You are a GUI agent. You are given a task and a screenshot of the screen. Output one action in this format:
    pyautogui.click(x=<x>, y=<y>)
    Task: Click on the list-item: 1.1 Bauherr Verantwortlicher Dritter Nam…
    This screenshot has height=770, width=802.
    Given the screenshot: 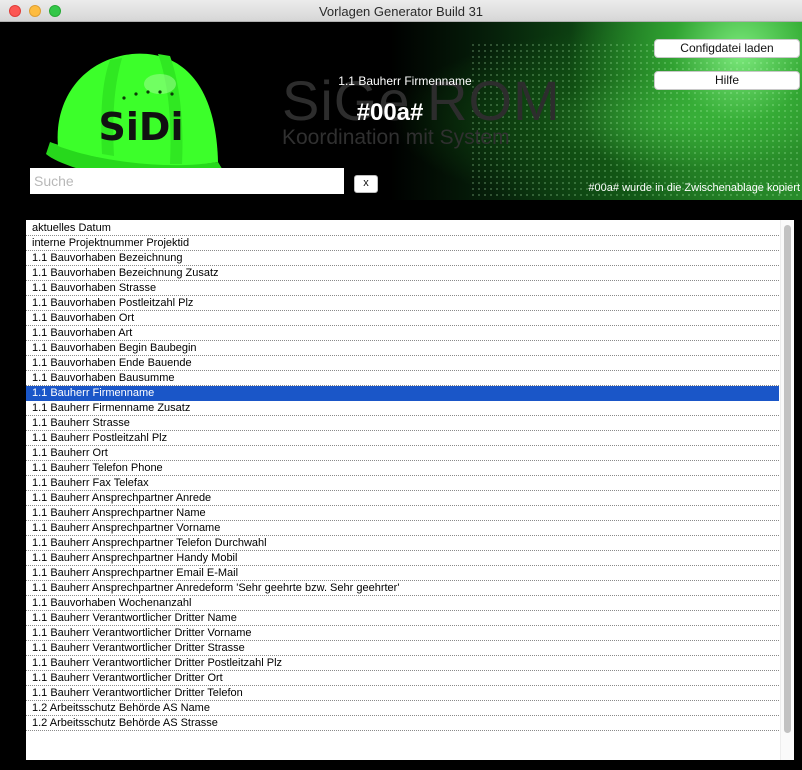 What is the action you would take?
    pyautogui.click(x=402, y=618)
    